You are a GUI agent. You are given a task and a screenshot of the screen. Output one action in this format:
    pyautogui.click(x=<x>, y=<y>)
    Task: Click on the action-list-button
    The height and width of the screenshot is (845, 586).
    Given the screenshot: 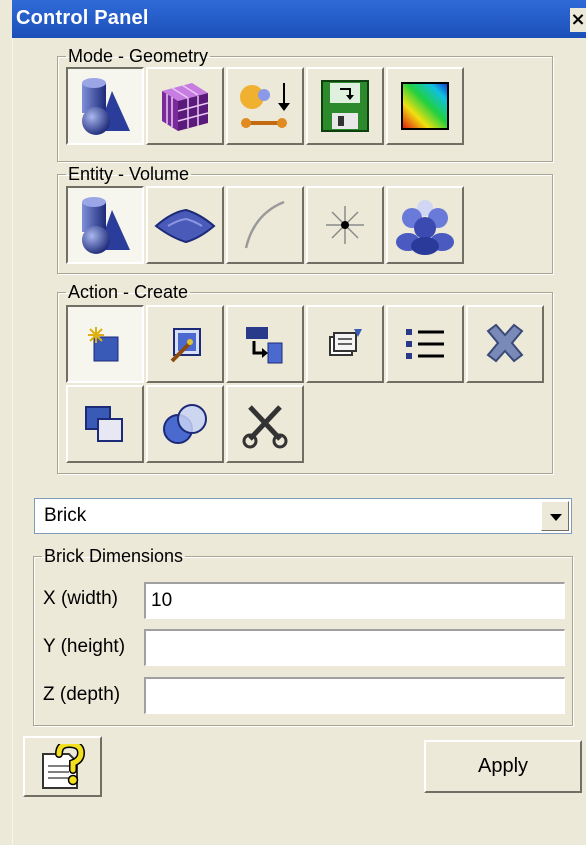 What is the action you would take?
    pyautogui.click(x=425, y=344)
    